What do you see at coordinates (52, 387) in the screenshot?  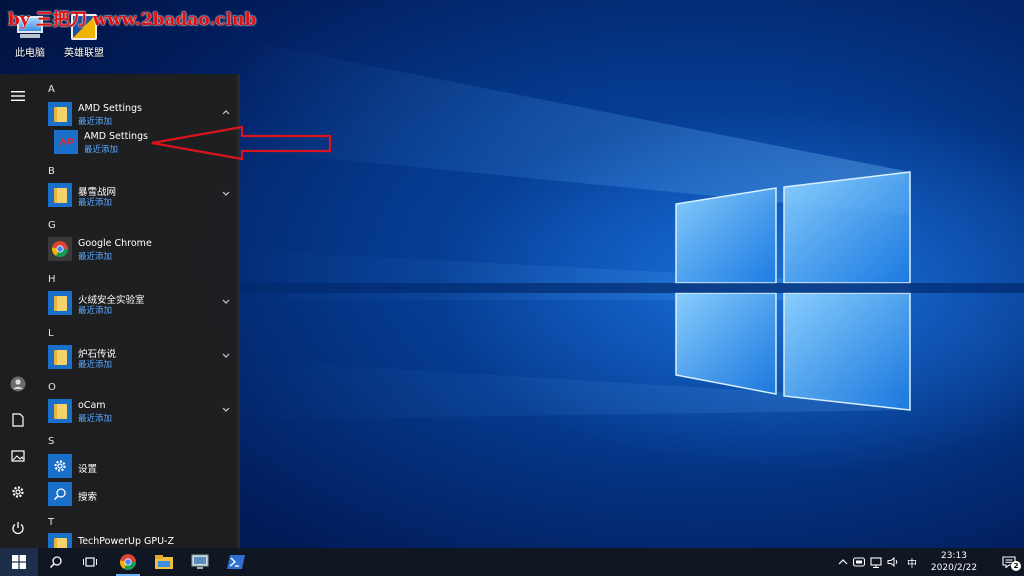 I see `section-letter-o: O` at bounding box center [52, 387].